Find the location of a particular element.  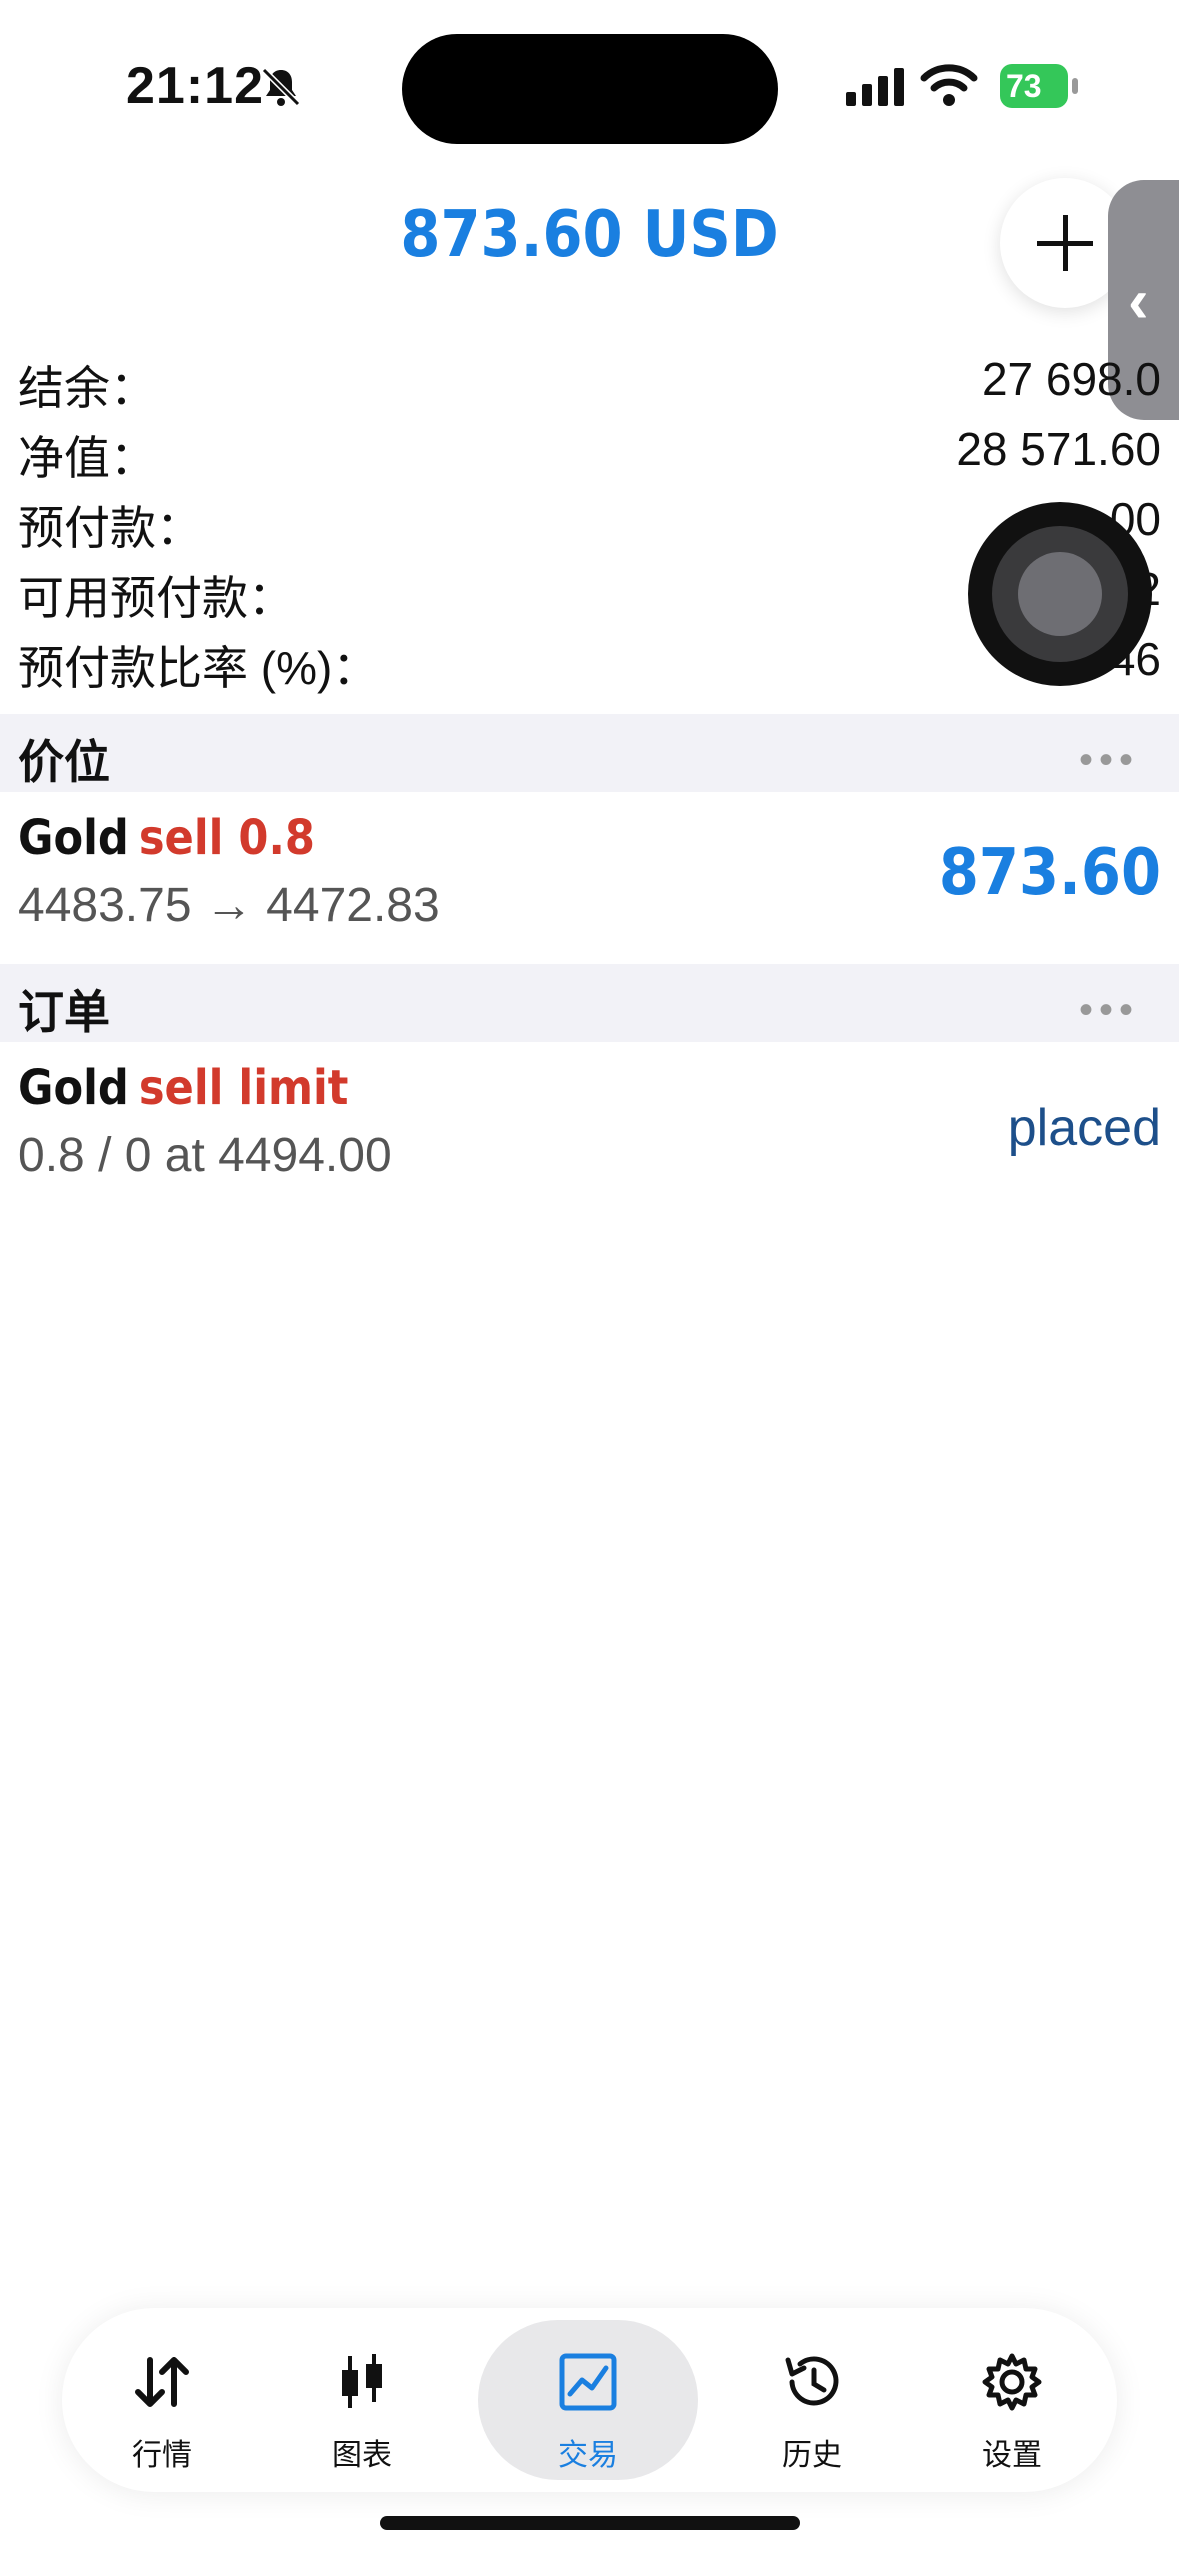

tab-history: 历史 is located at coordinates (812, 2400).